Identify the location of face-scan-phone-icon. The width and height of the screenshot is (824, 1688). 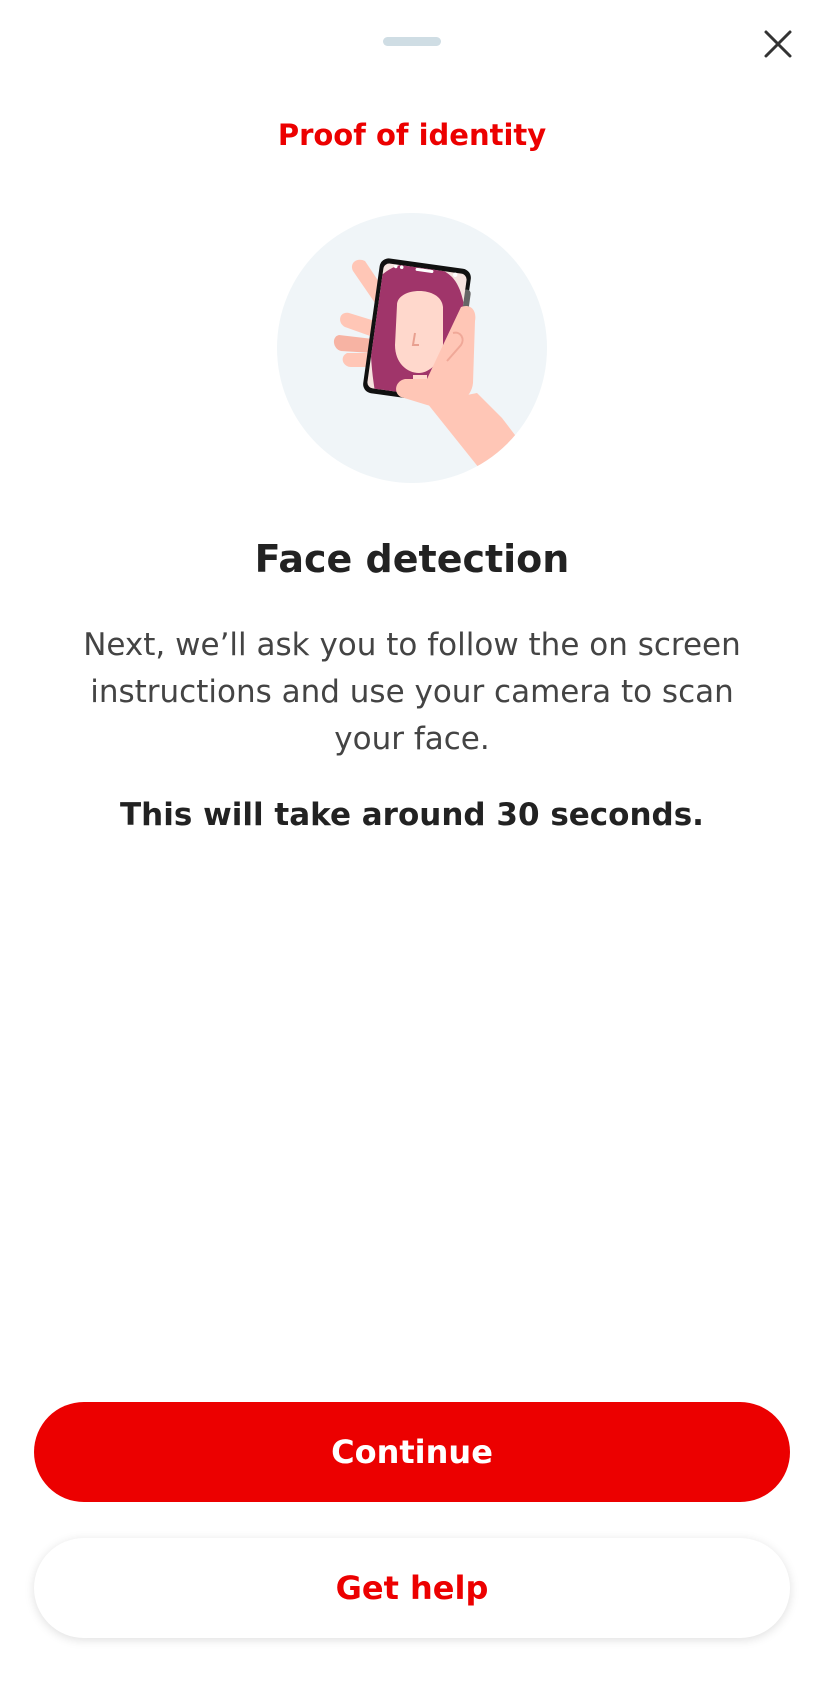
(412, 348).